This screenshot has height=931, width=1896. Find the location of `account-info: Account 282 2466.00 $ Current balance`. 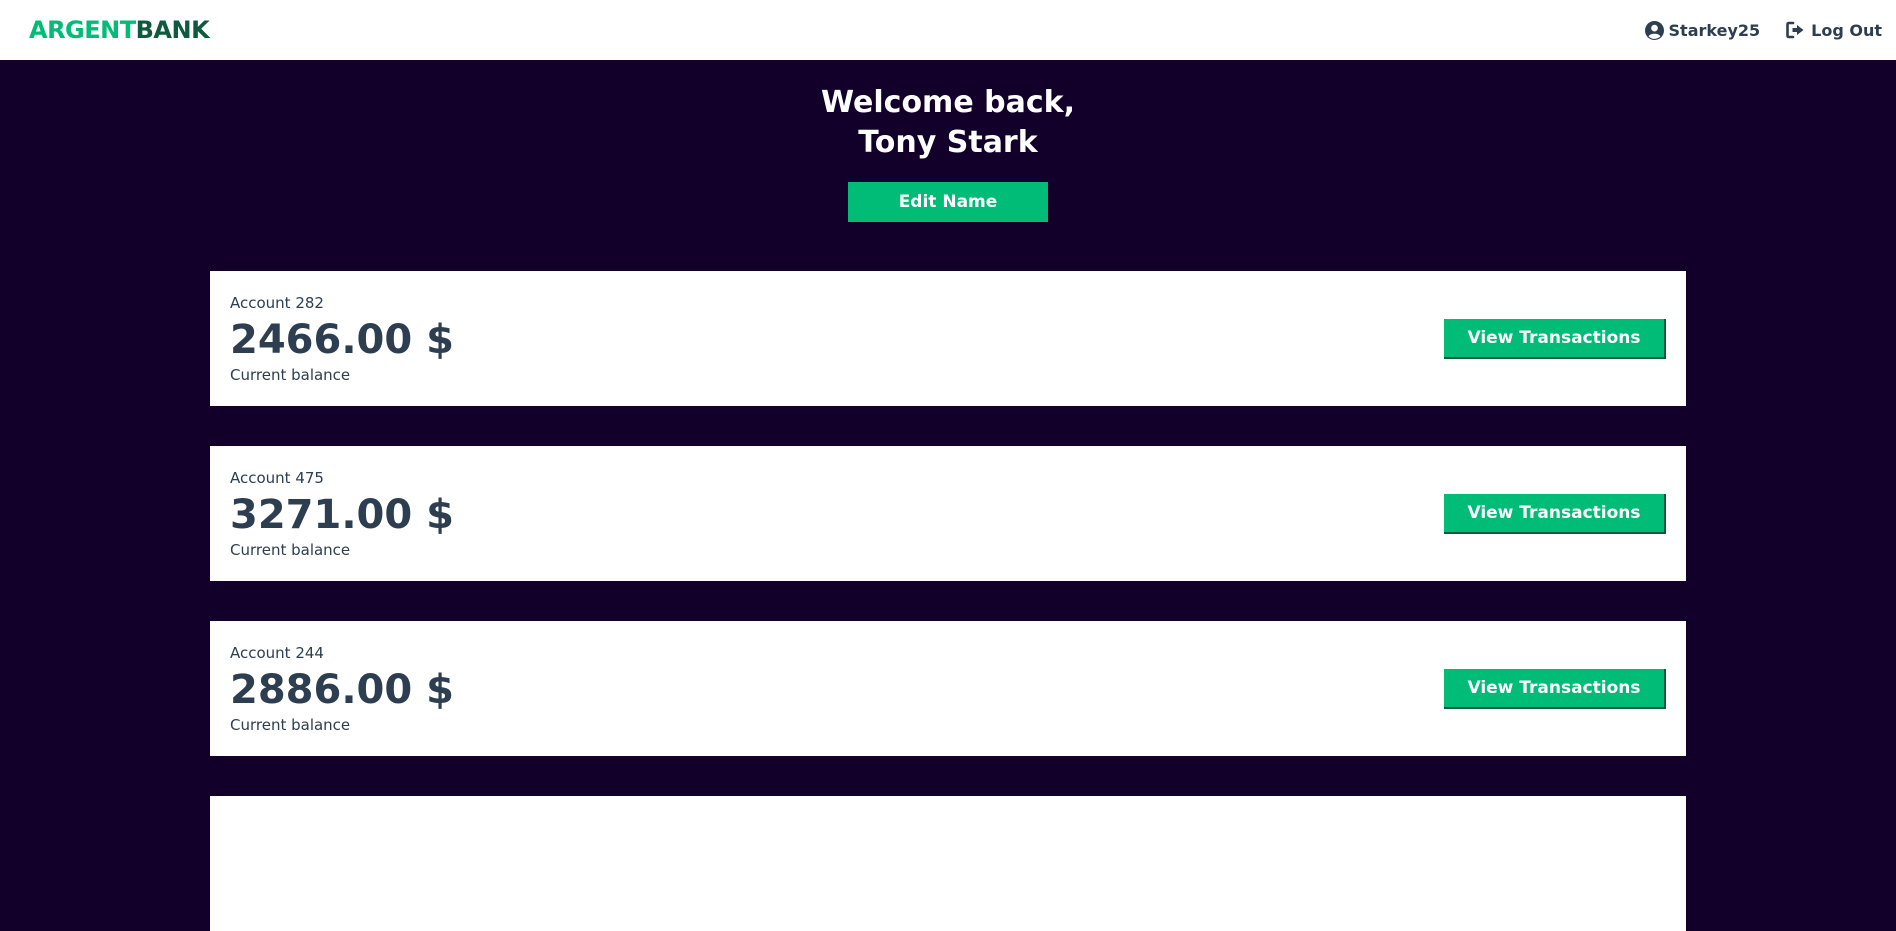

account-info: Account 282 2466.00 $ Current balance is located at coordinates (342, 337).